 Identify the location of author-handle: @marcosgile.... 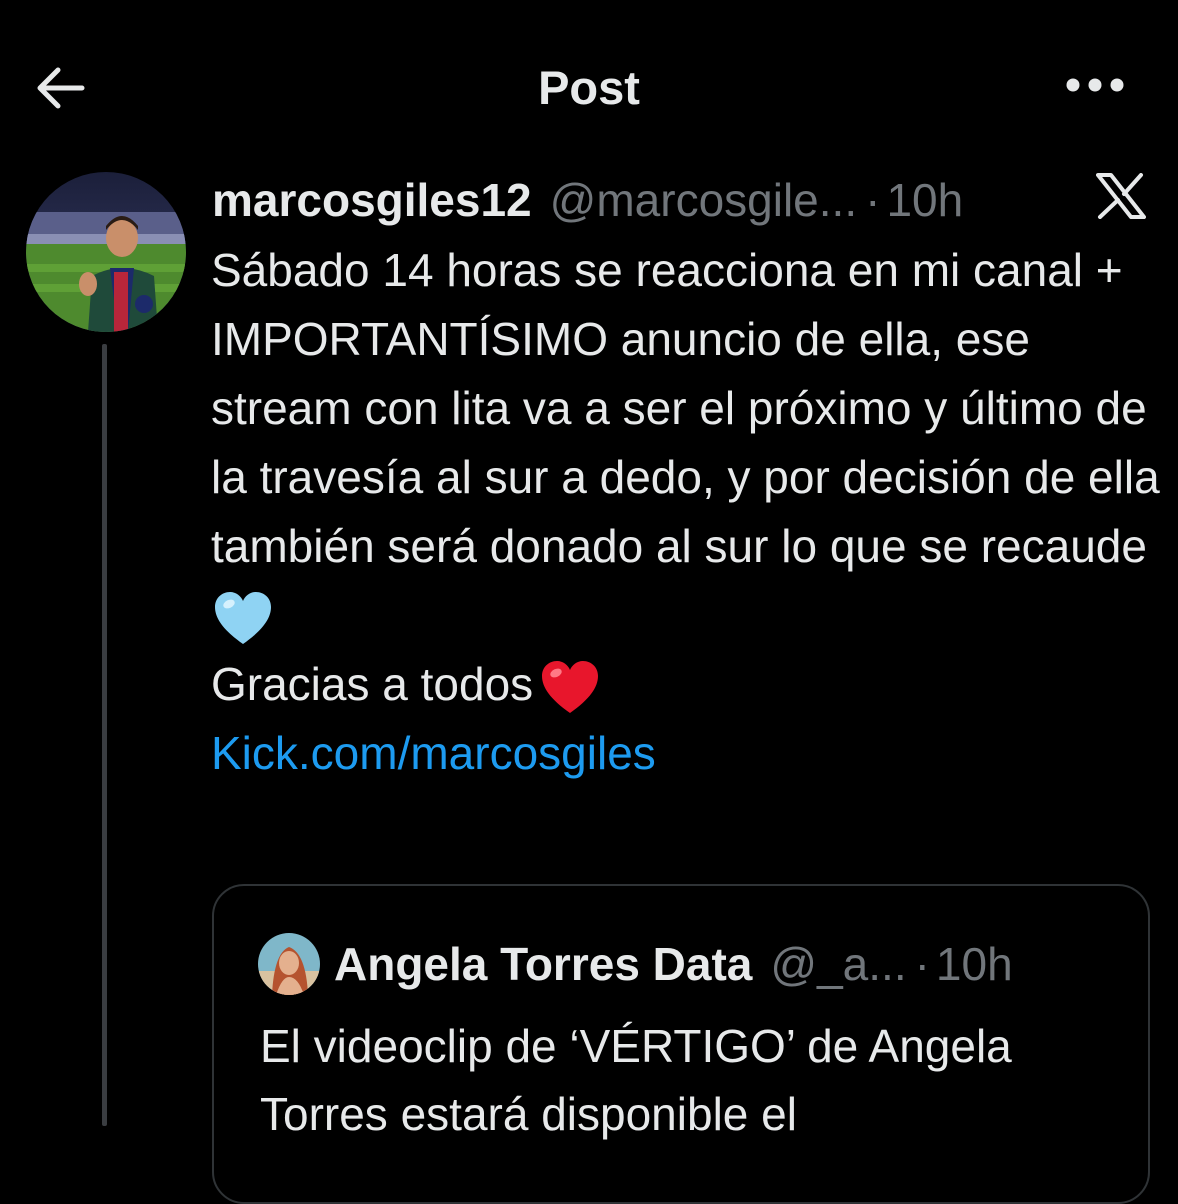
(703, 200).